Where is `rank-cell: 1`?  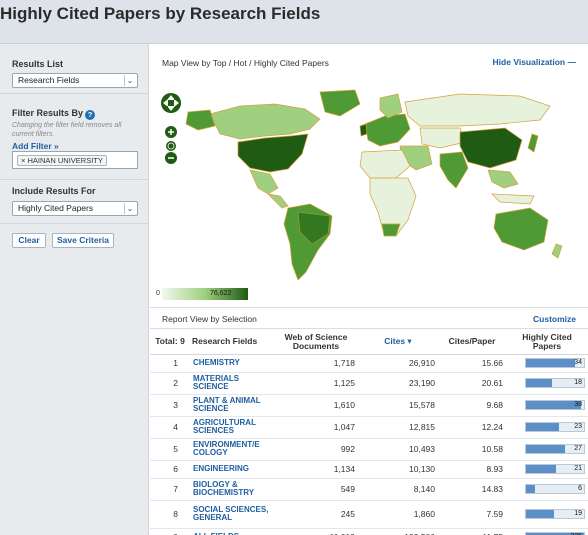 rank-cell: 1 is located at coordinates (170, 363).